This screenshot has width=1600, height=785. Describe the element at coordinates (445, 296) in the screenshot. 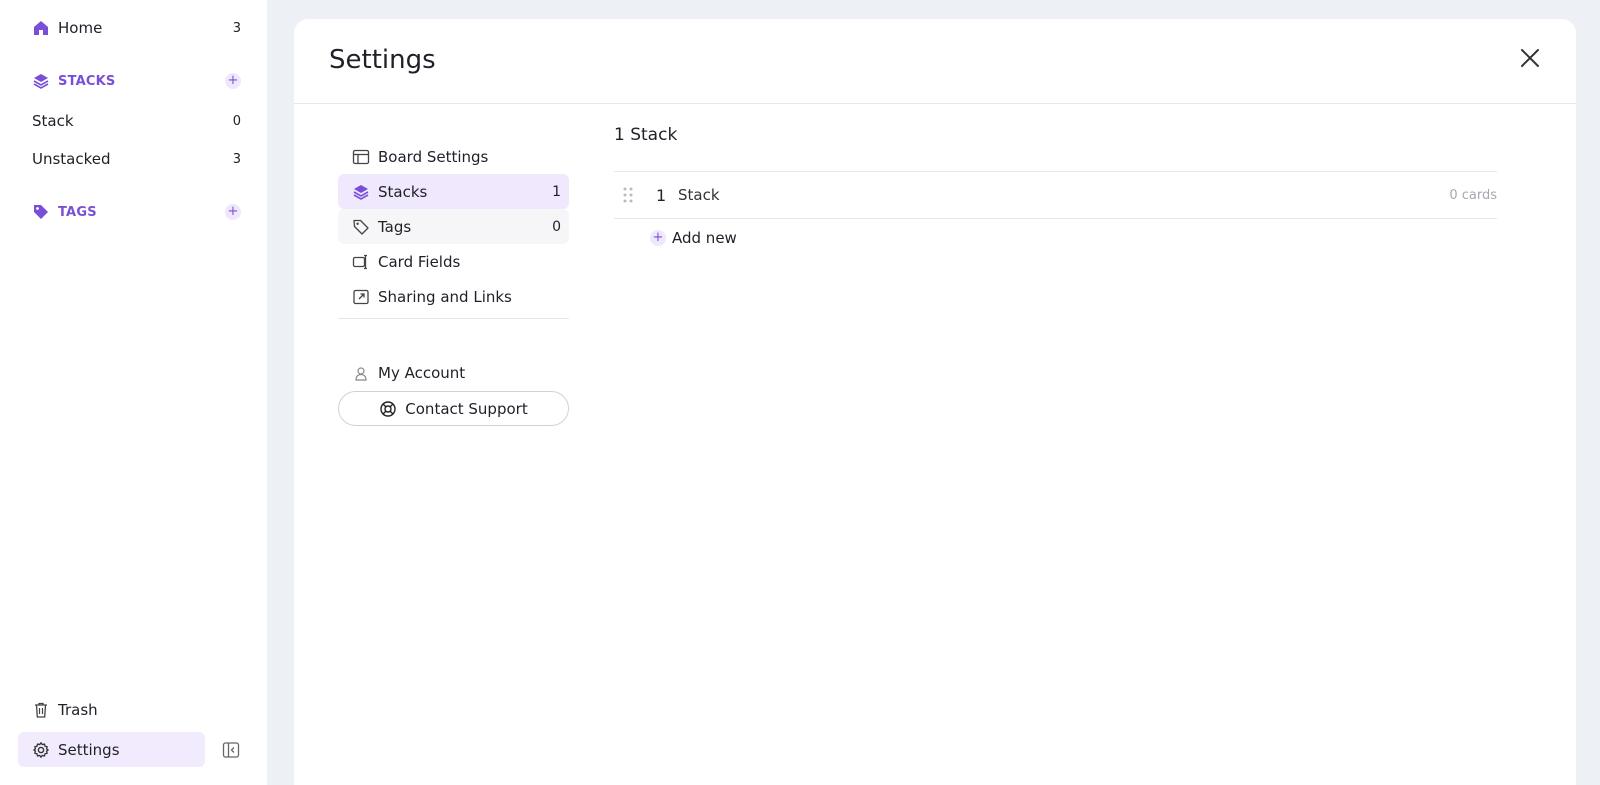

I see `nav-item-label: Sharing and Links` at that location.